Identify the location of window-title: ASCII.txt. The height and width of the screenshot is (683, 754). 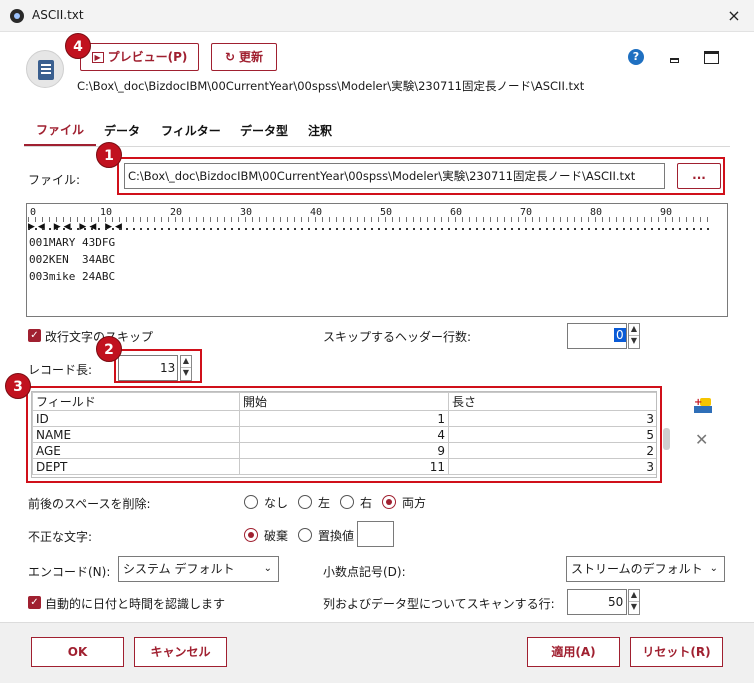
(58, 15).